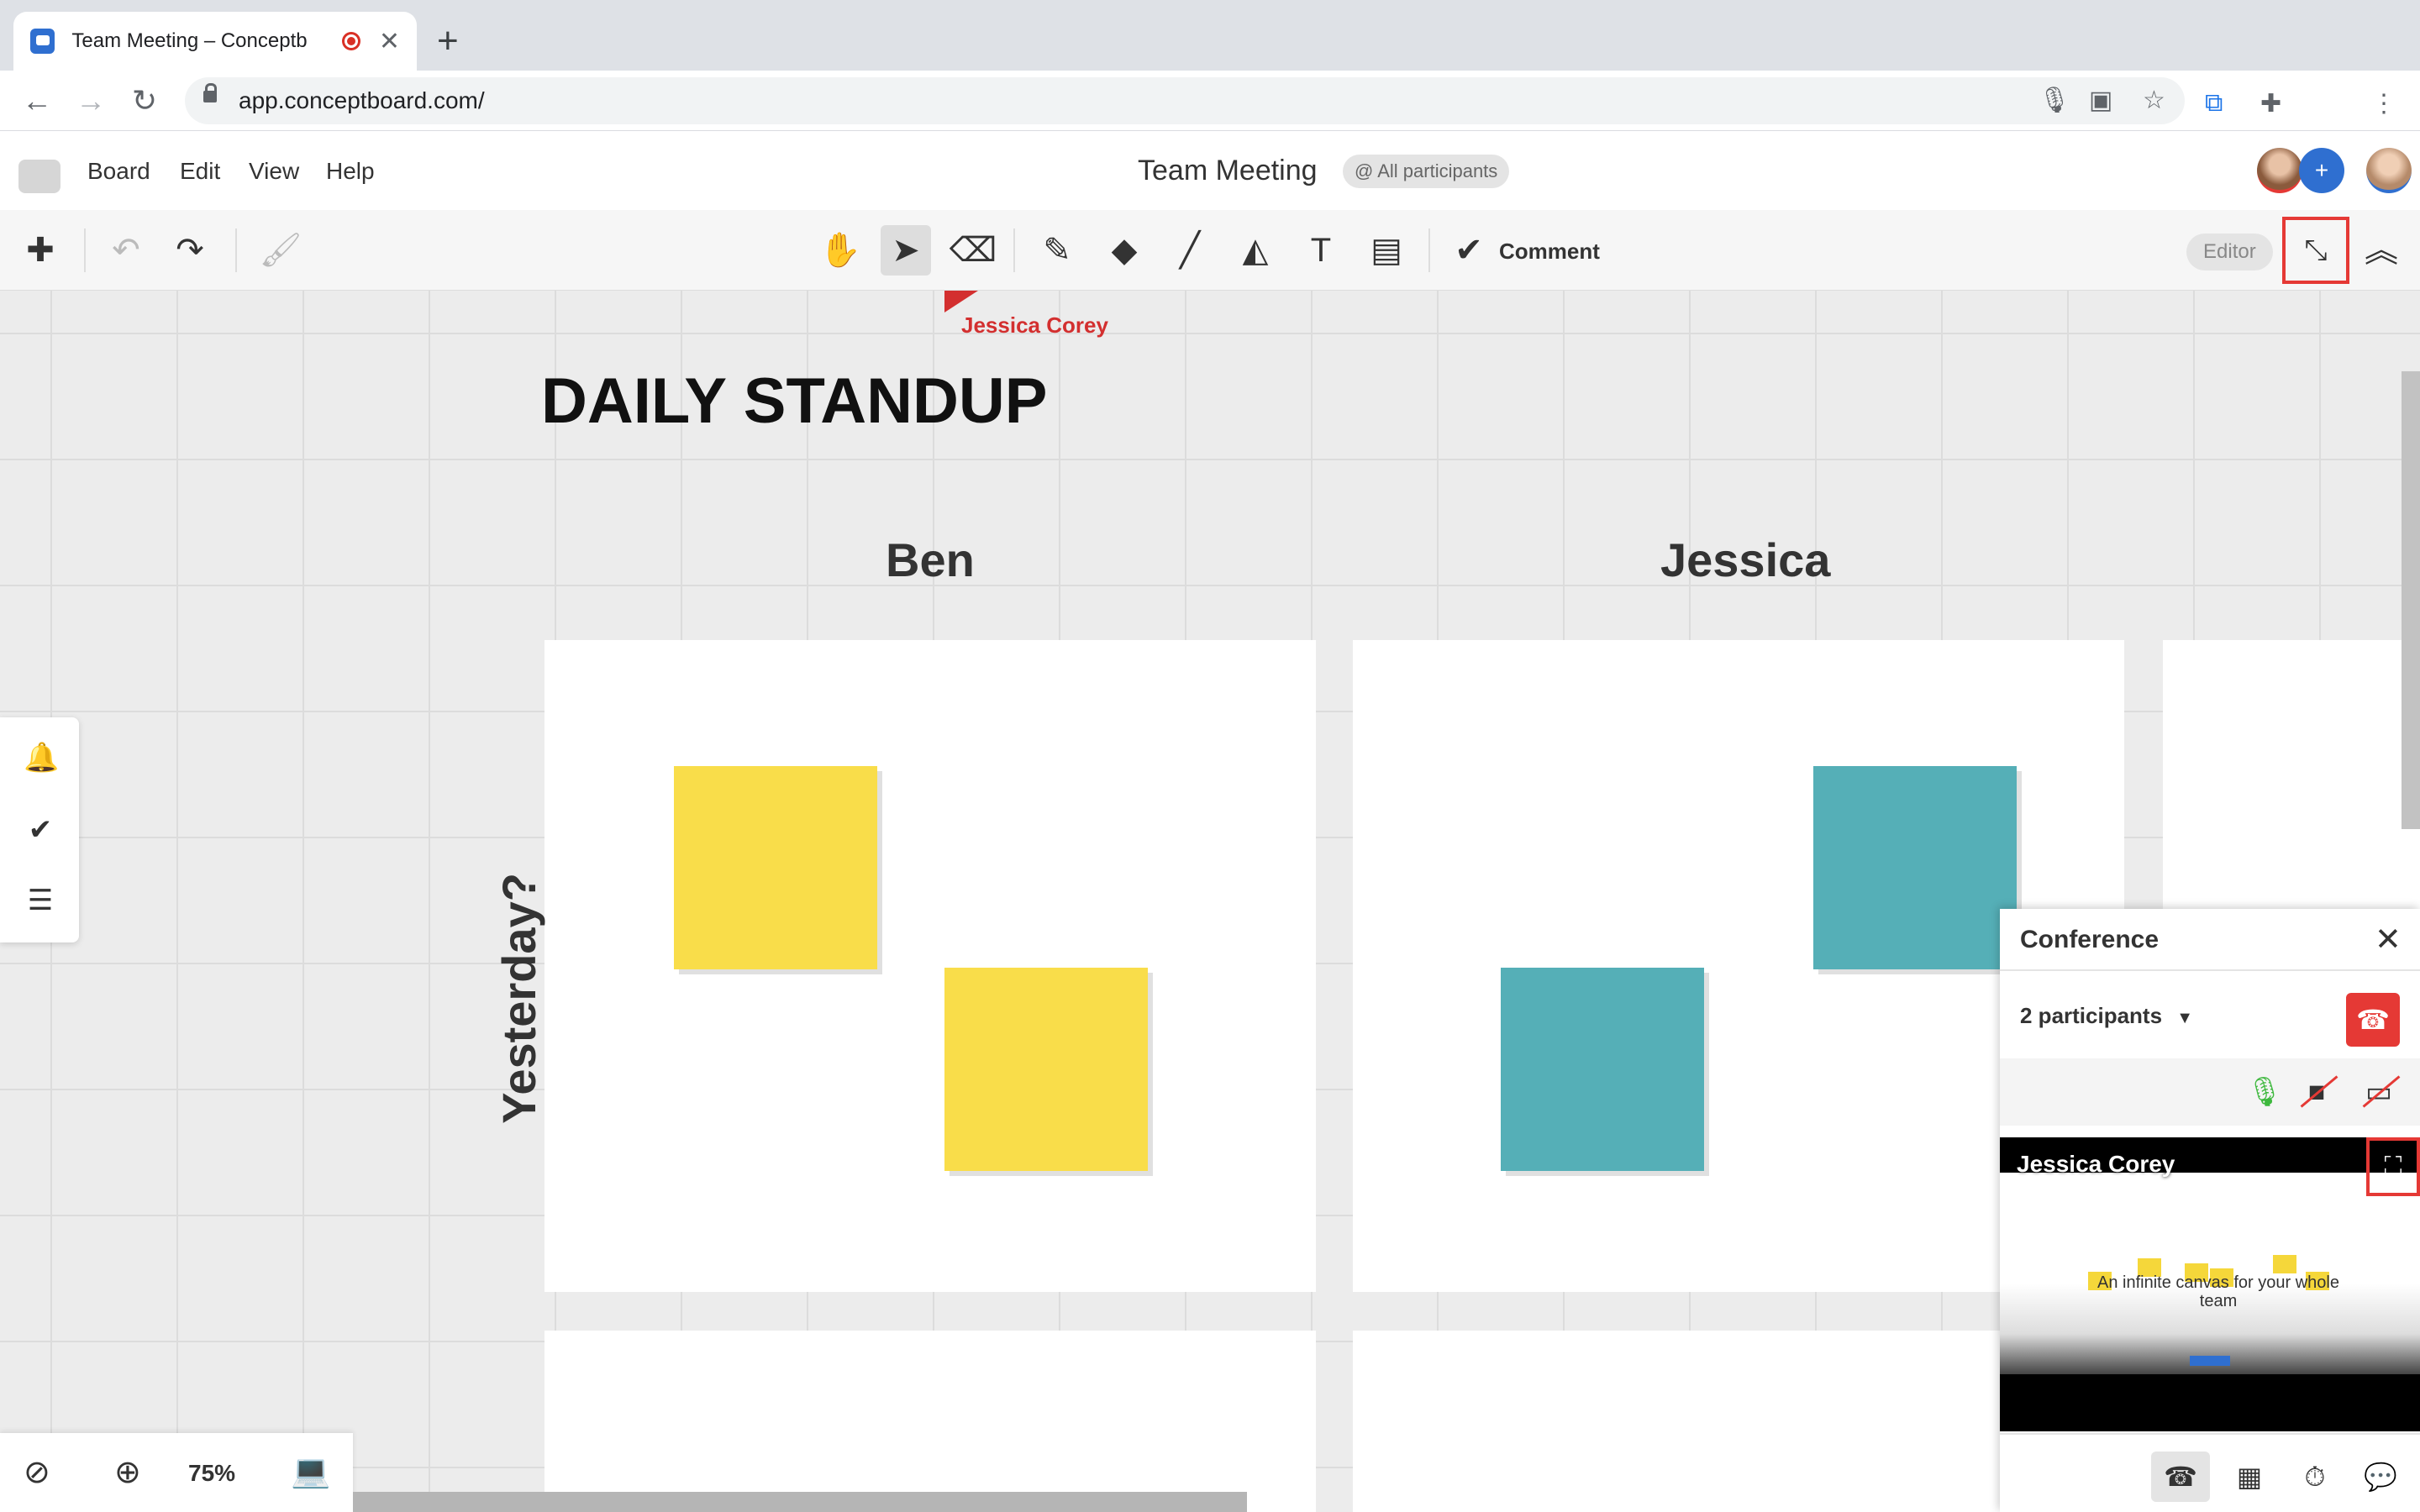 The height and width of the screenshot is (1512, 2420). I want to click on zoom-level: 75%, so click(211, 1473).